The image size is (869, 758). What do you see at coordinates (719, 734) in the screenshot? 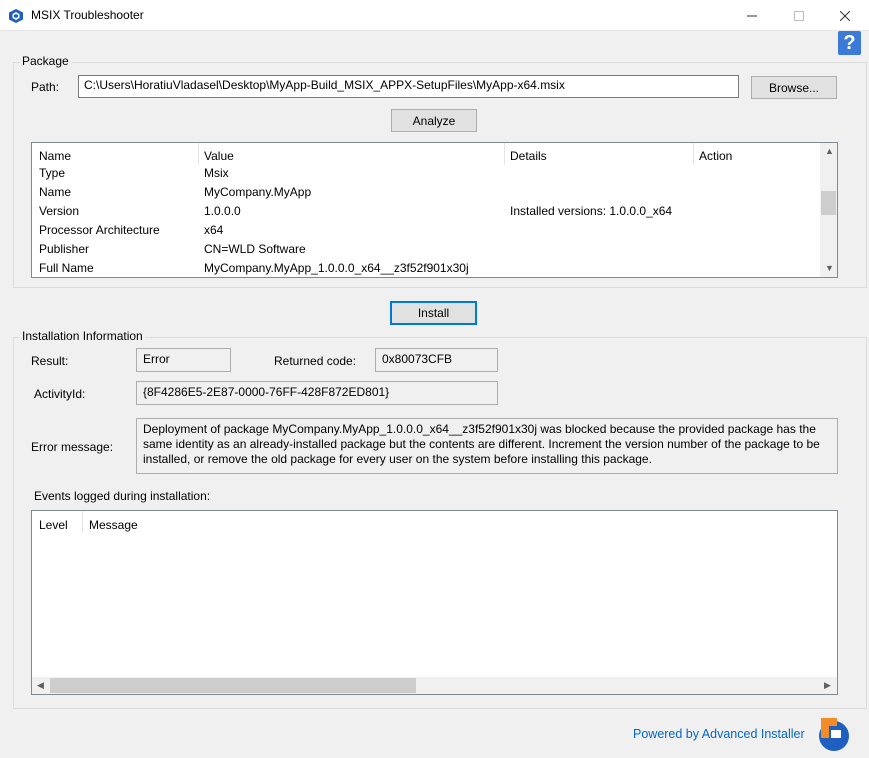
I see `powered-by-link: Powered by Advanced Installer` at bounding box center [719, 734].